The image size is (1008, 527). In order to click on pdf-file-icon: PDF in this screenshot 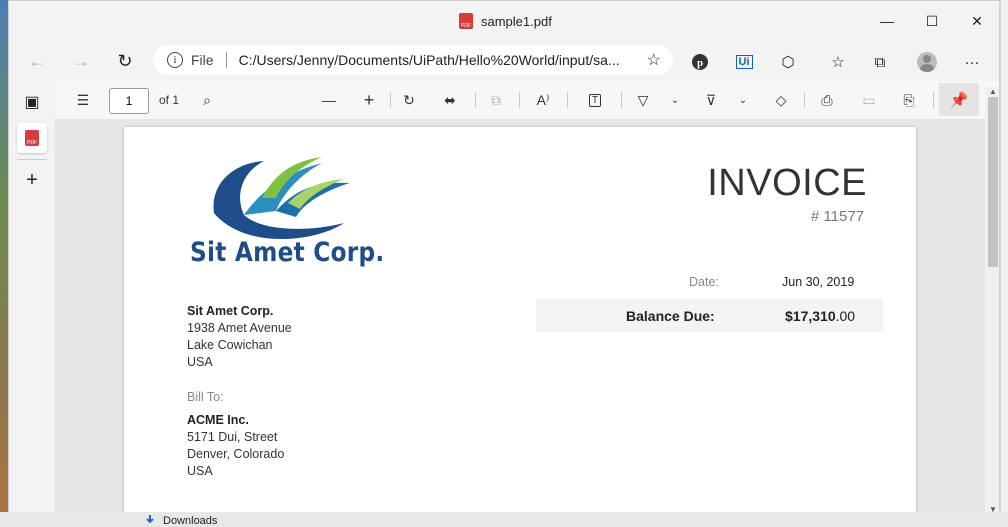, I will do `click(466, 21)`.